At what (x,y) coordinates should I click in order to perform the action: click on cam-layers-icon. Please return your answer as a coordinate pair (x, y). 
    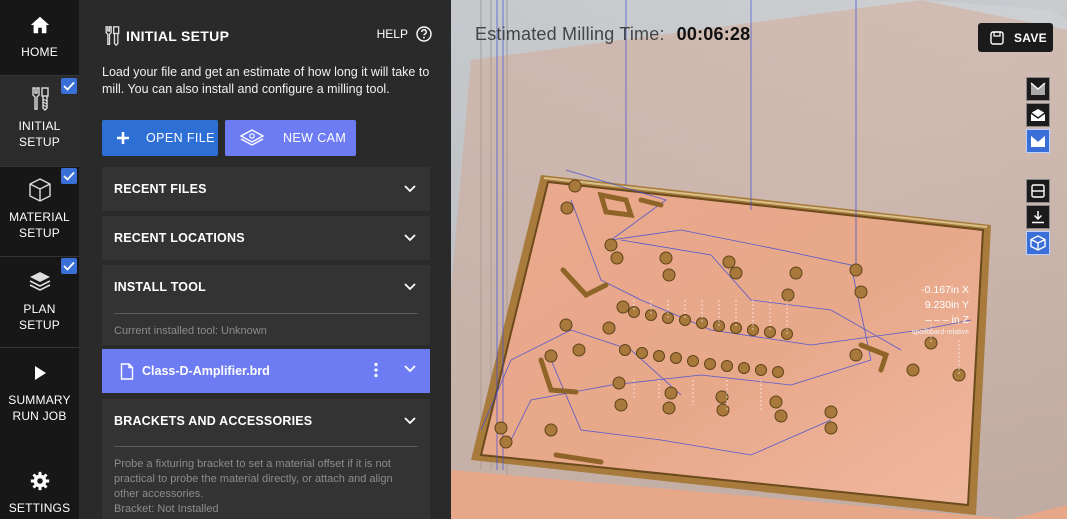
    Looking at the image, I should click on (252, 137).